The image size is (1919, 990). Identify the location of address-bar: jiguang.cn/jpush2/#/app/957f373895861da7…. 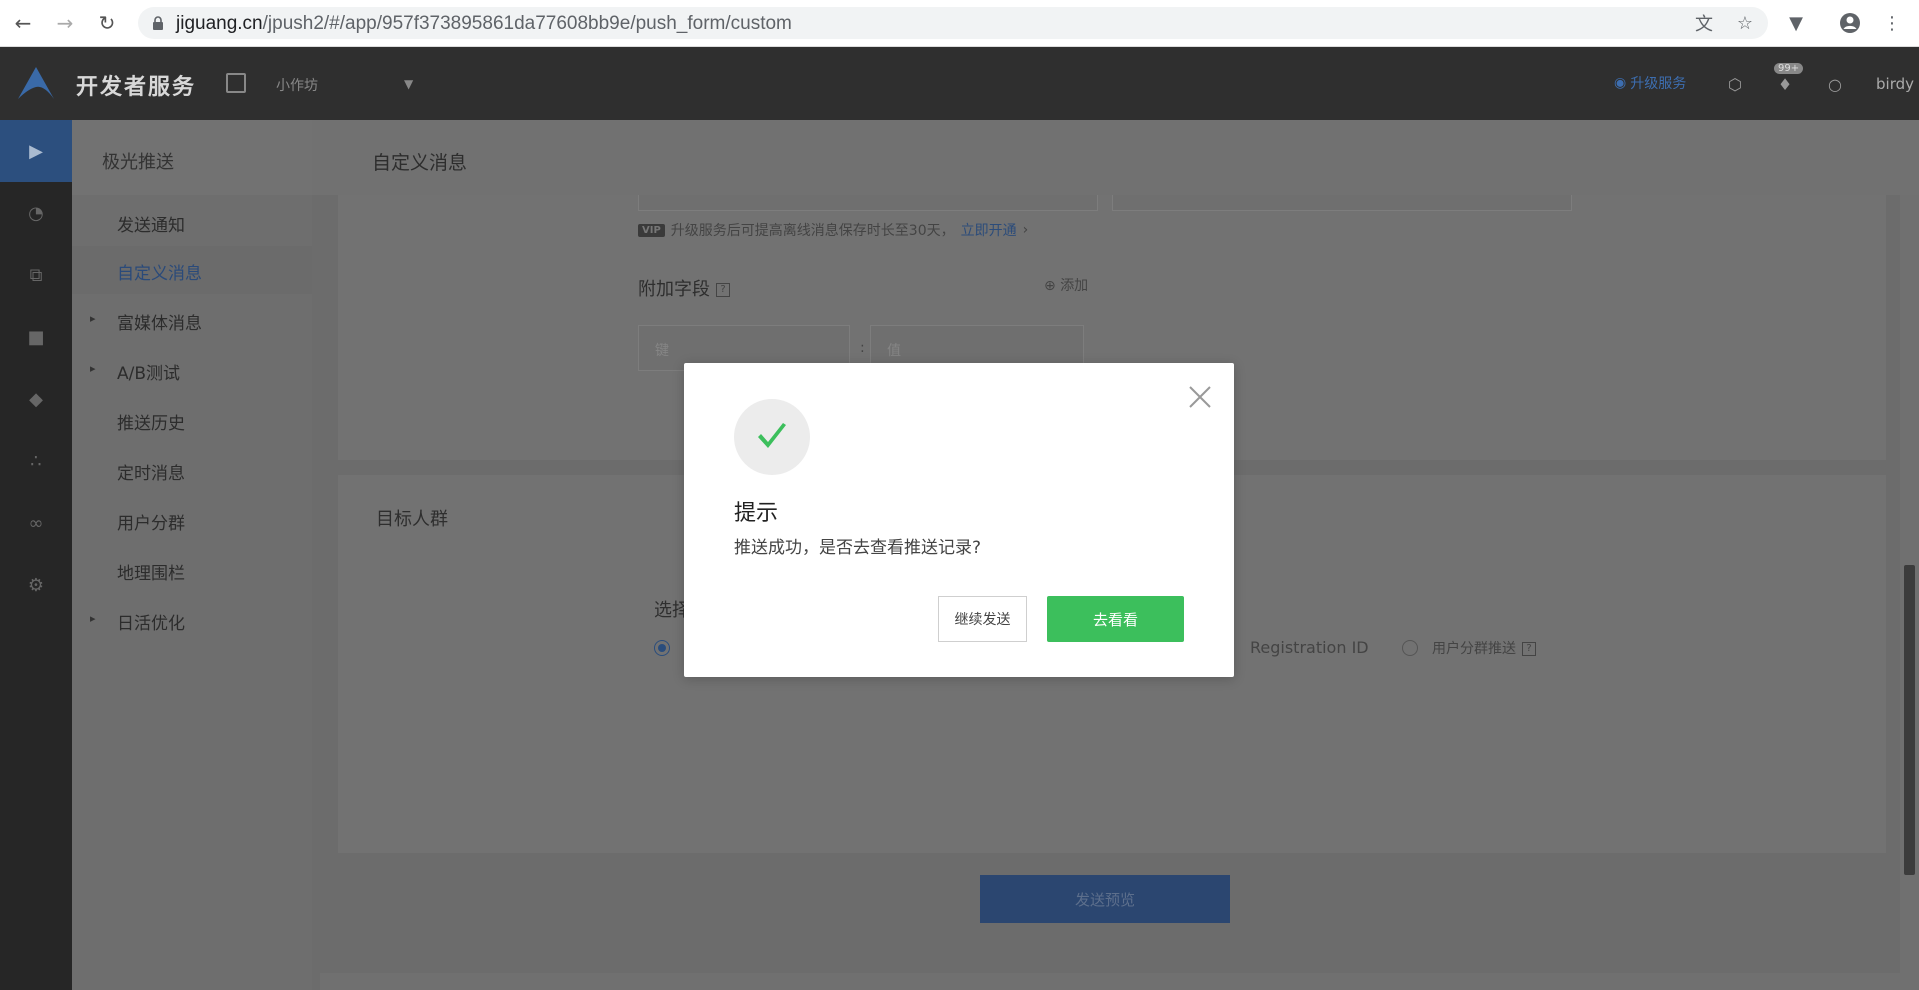
(953, 23).